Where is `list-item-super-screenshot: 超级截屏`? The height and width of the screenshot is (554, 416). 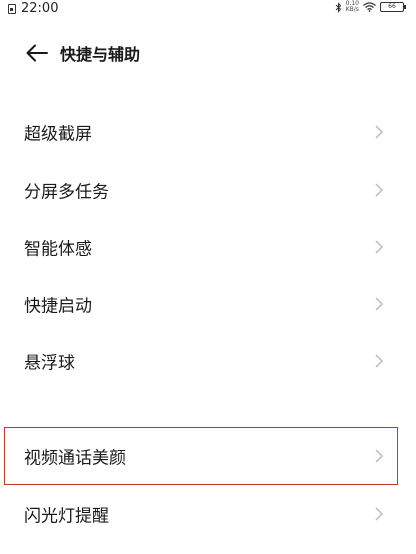
list-item-super-screenshot: 超级截屏 is located at coordinates (208, 132).